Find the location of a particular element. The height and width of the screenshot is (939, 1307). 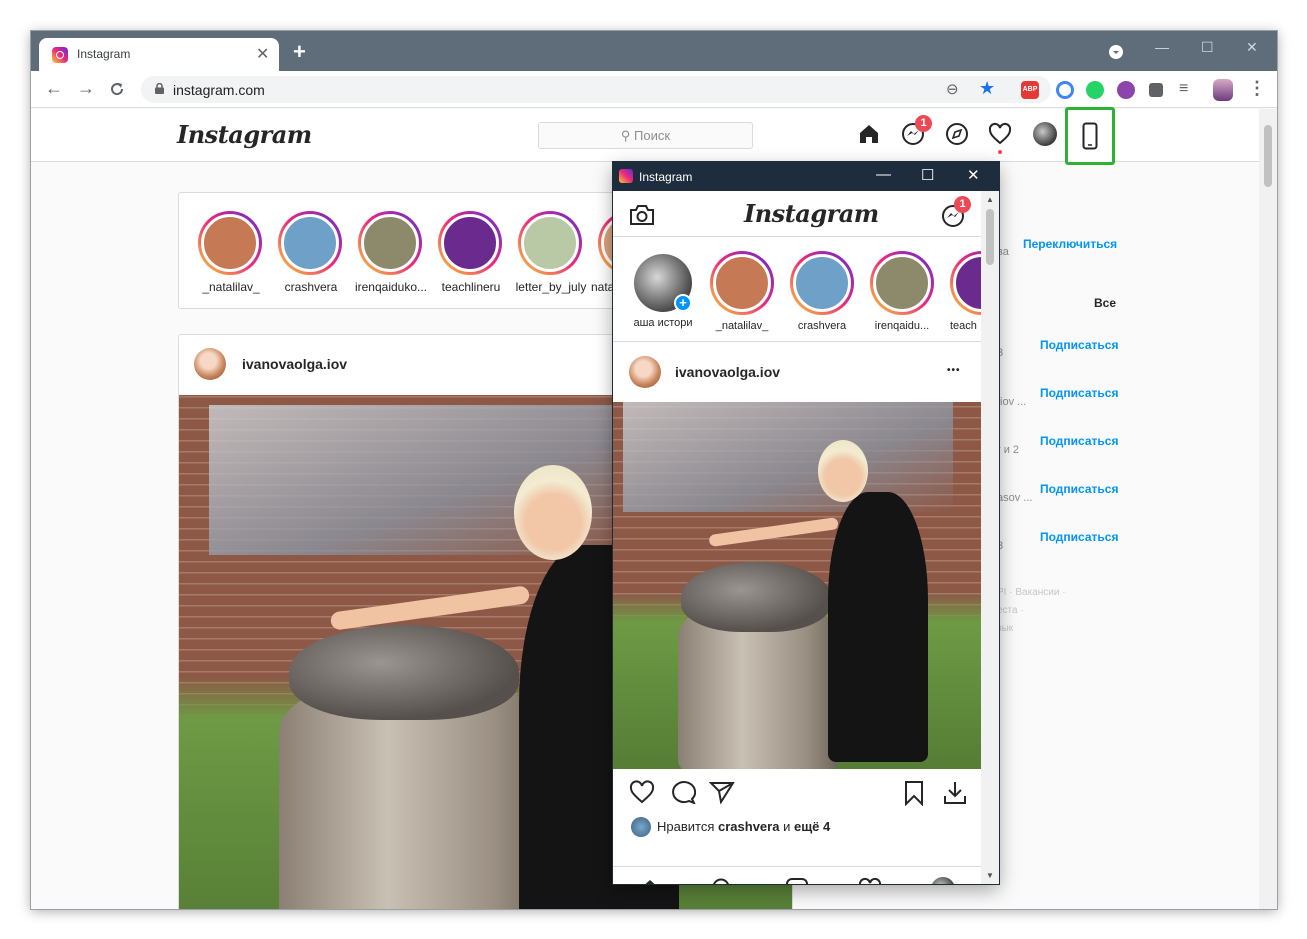

search-placeholder: Поиск is located at coordinates (652, 135).